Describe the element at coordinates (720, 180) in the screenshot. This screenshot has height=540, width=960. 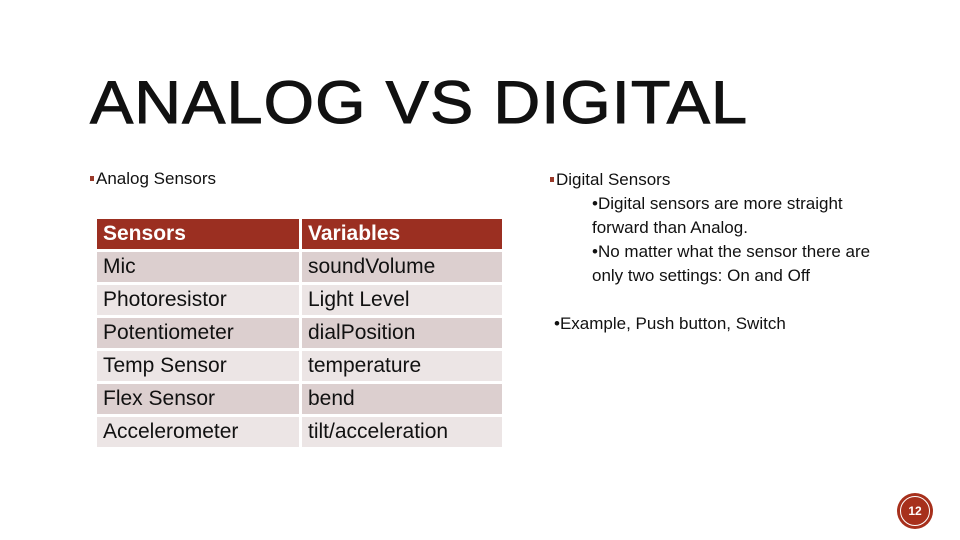
I see `digital-heading: Digital Sensors` at that location.